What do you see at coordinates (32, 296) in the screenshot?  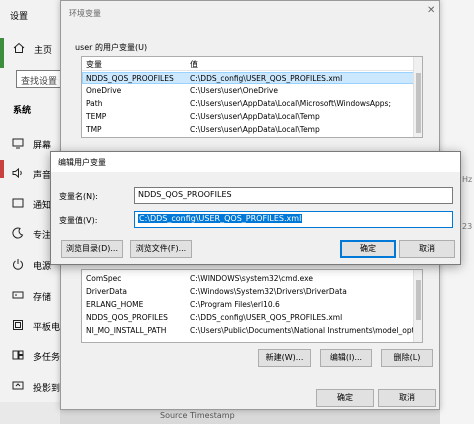 I see `nav-item-storage: 存储` at bounding box center [32, 296].